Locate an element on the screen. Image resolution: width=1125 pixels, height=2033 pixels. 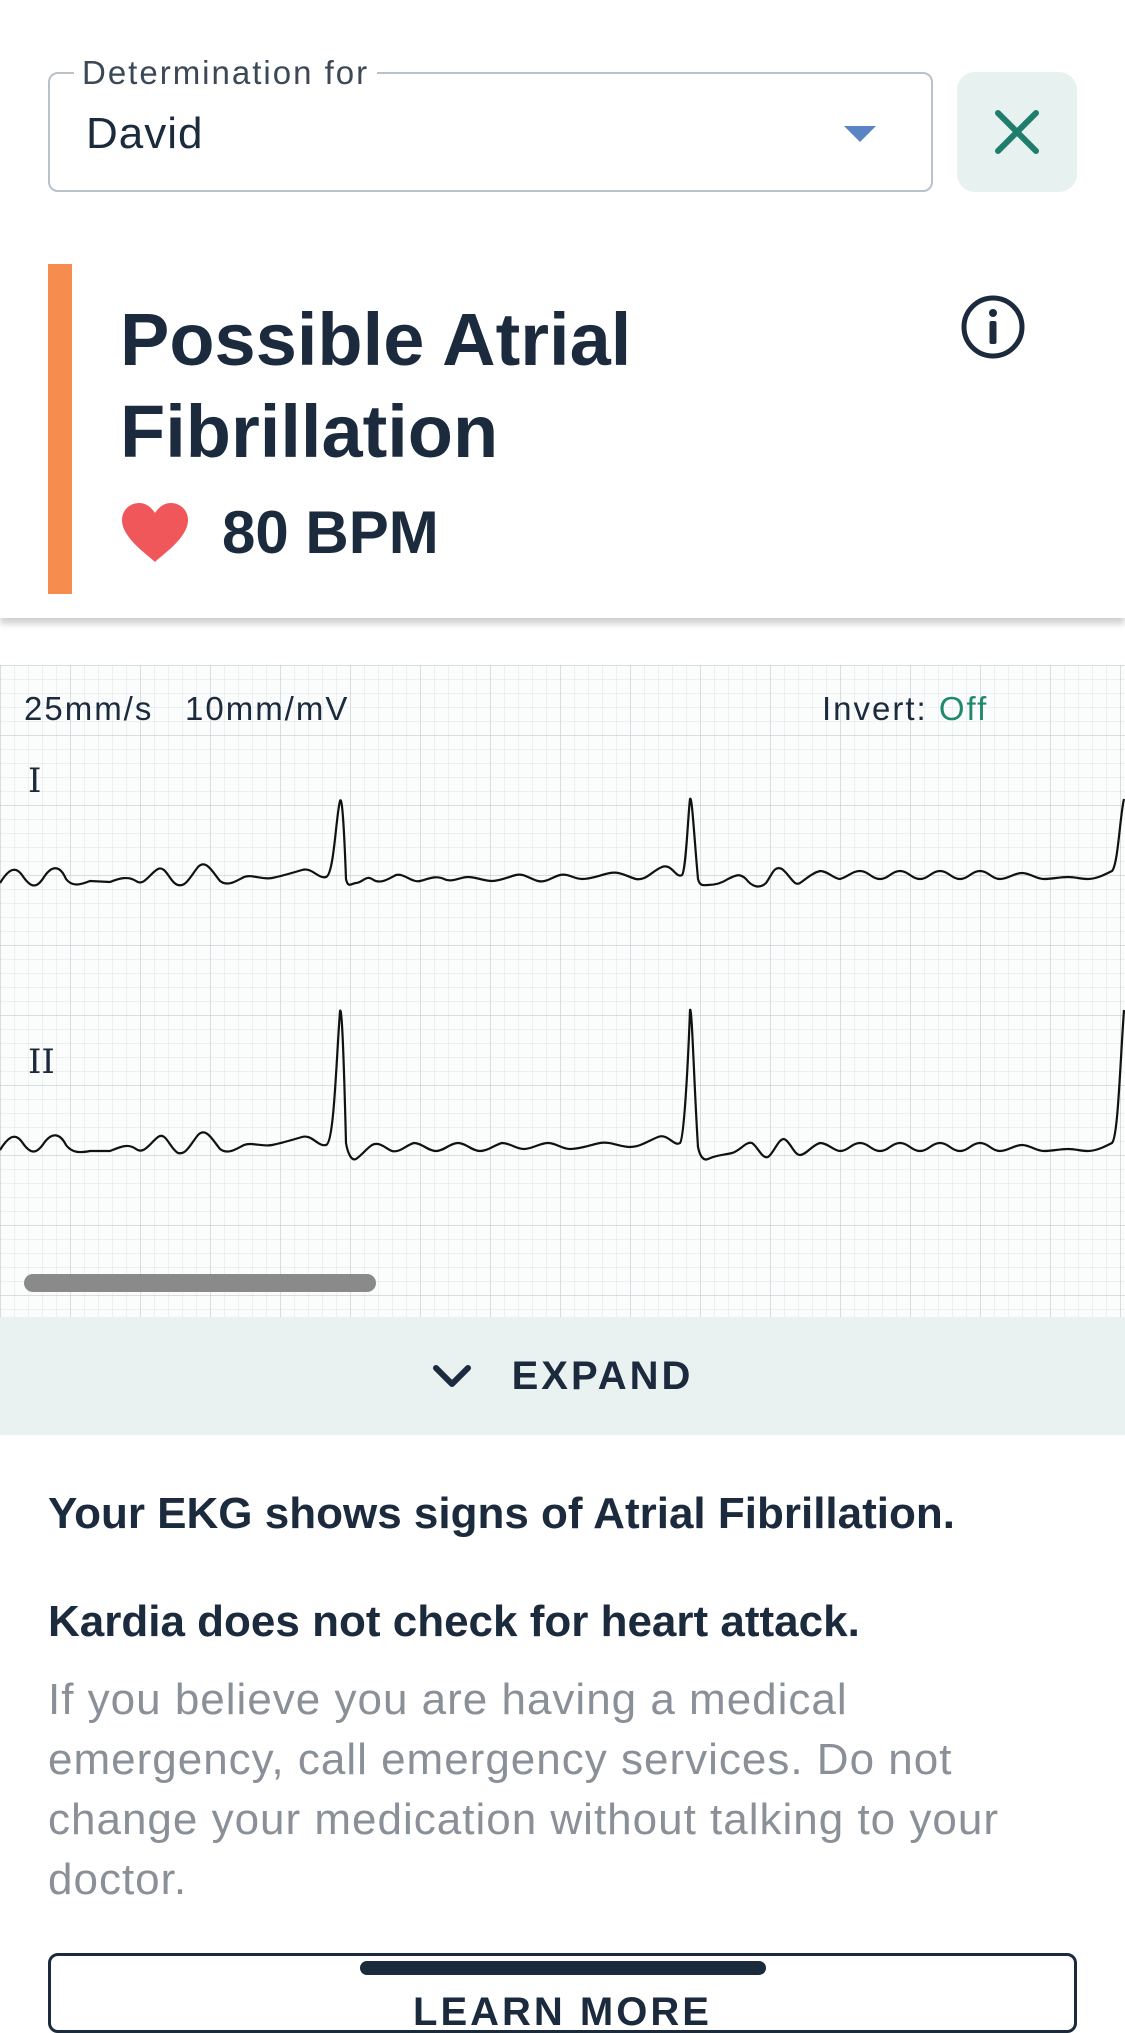
expand-label: EXPAND is located at coordinates (602, 1375).